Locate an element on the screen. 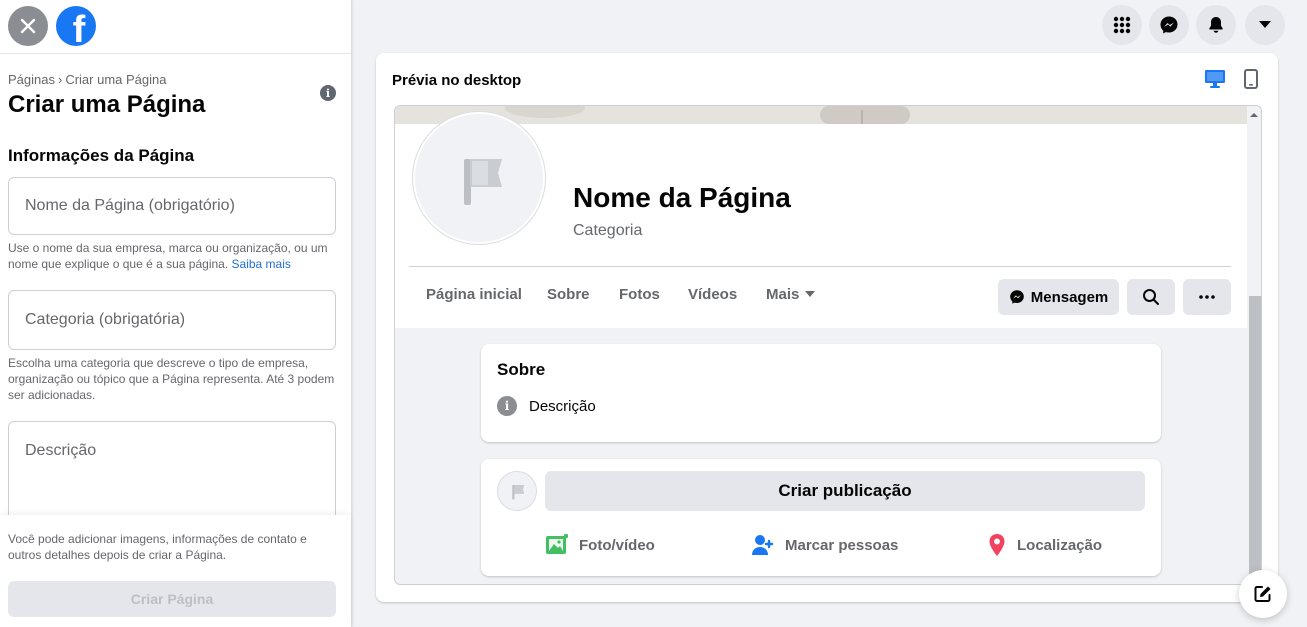 The height and width of the screenshot is (627, 1307). account-caret-icon is located at coordinates (1265, 24).